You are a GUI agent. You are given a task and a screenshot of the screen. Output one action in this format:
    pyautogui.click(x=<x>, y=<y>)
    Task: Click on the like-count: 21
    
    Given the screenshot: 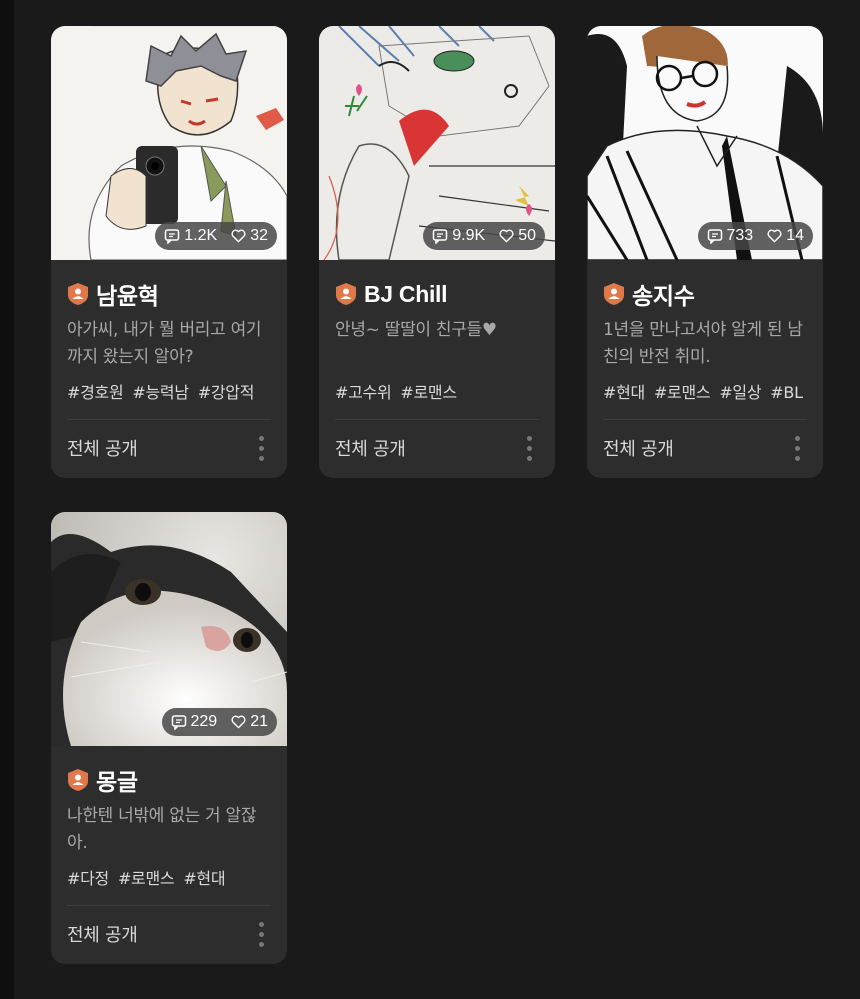 What is the action you would take?
    pyautogui.click(x=259, y=721)
    